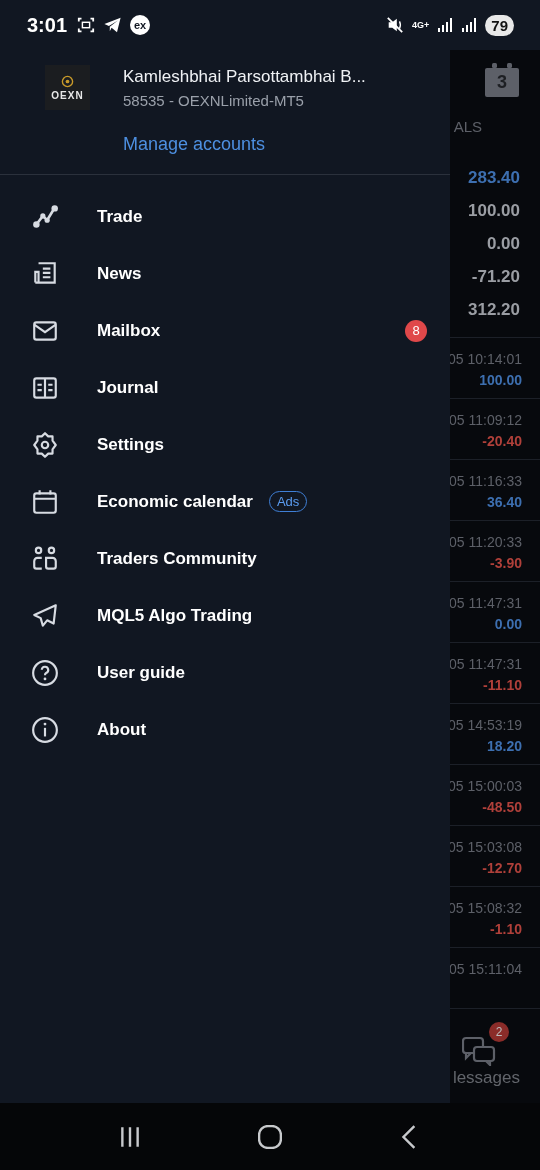 This screenshot has height=1170, width=540. I want to click on info-icon, so click(45, 729).